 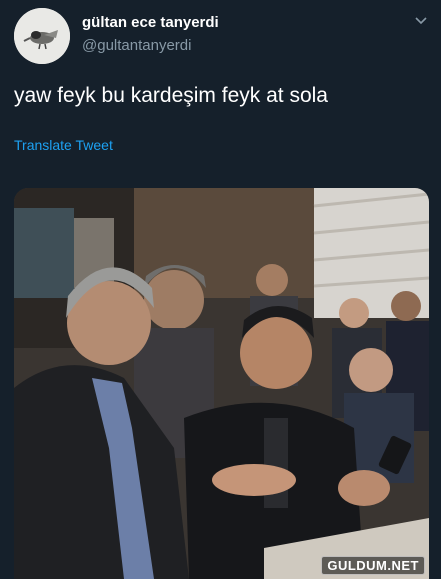 What do you see at coordinates (221, 36) in the screenshot?
I see `tweet-header: gültan ece tanyerdi @gultantanyerdi` at bounding box center [221, 36].